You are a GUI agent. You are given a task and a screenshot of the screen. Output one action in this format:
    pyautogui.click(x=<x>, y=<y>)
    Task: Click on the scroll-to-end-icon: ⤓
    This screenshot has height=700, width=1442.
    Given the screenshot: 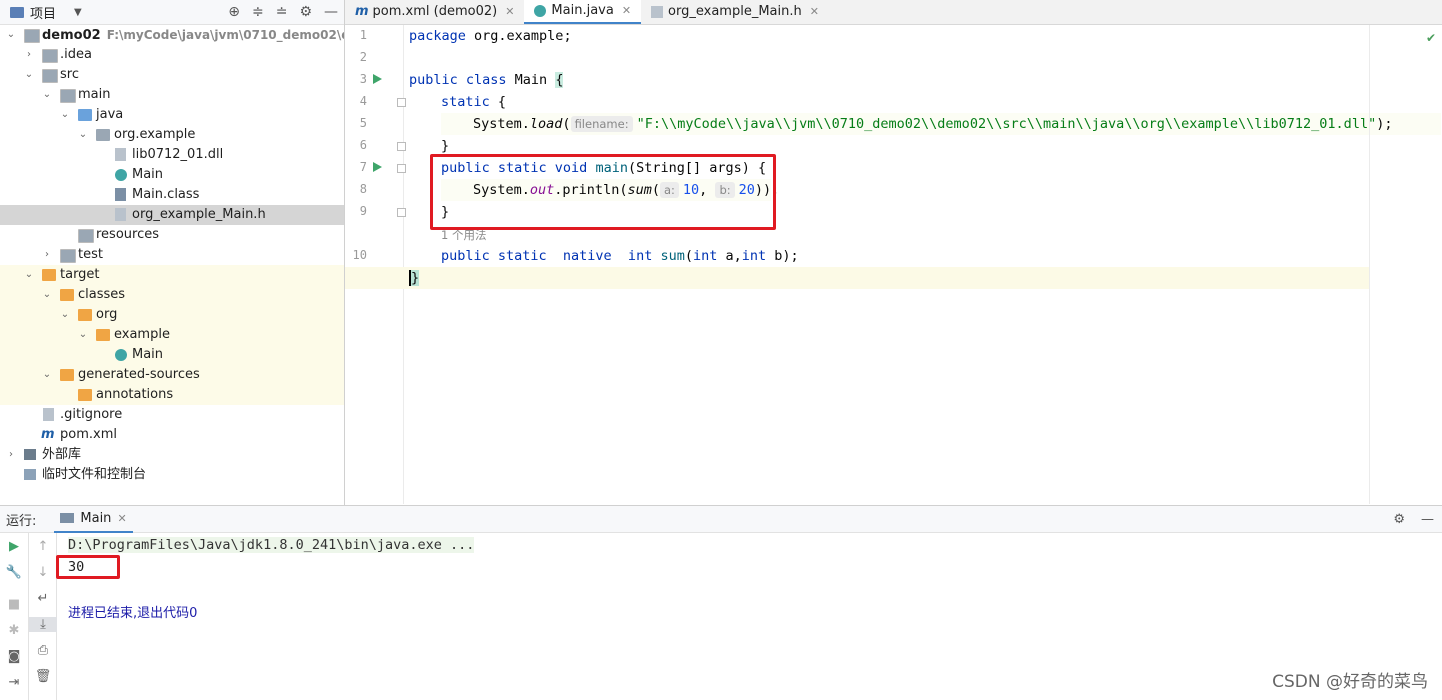 What is the action you would take?
    pyautogui.click(x=43, y=624)
    